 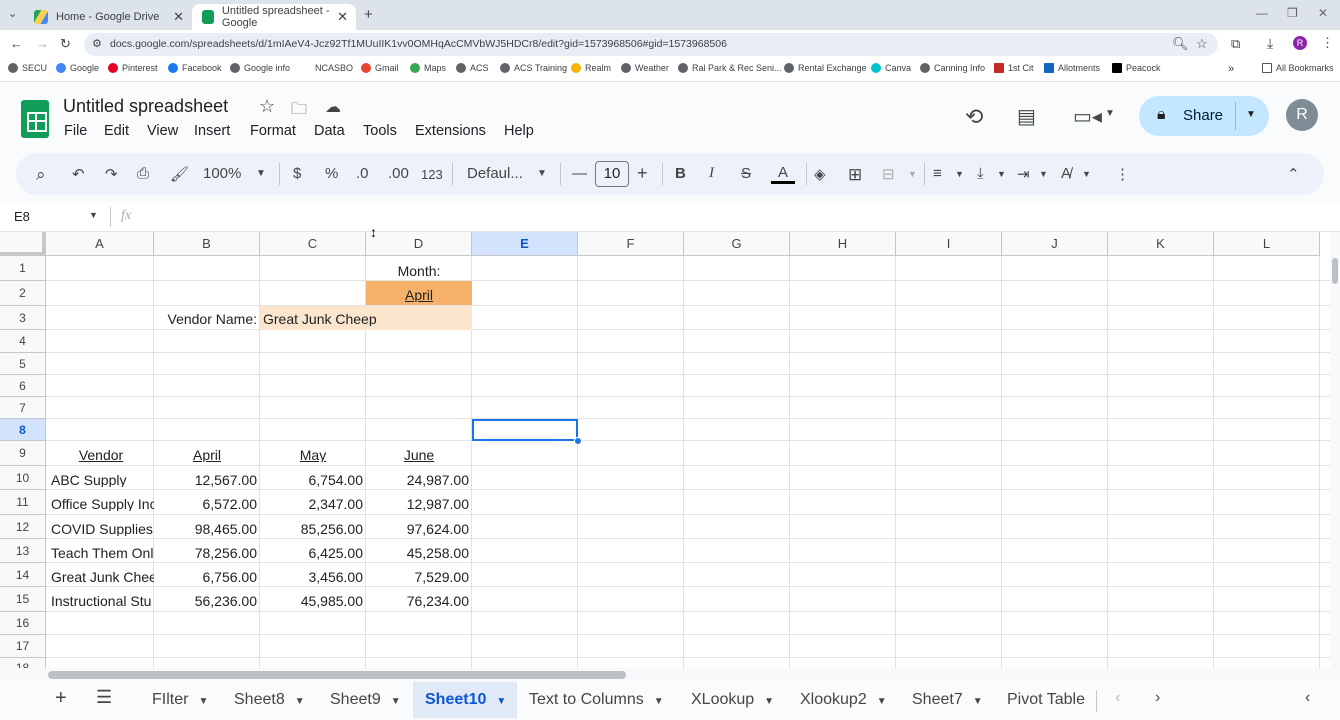 I want to click on column-header-D: D, so click(x=419, y=244).